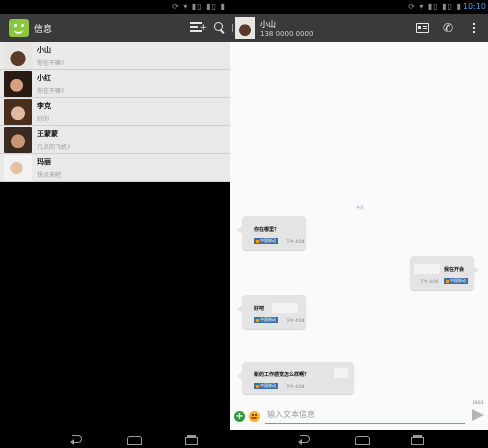 The height and width of the screenshot is (448, 488). What do you see at coordinates (271, 312) in the screenshot?
I see `incoming-message: 好吧 中国移动 下午 4:04` at bounding box center [271, 312].